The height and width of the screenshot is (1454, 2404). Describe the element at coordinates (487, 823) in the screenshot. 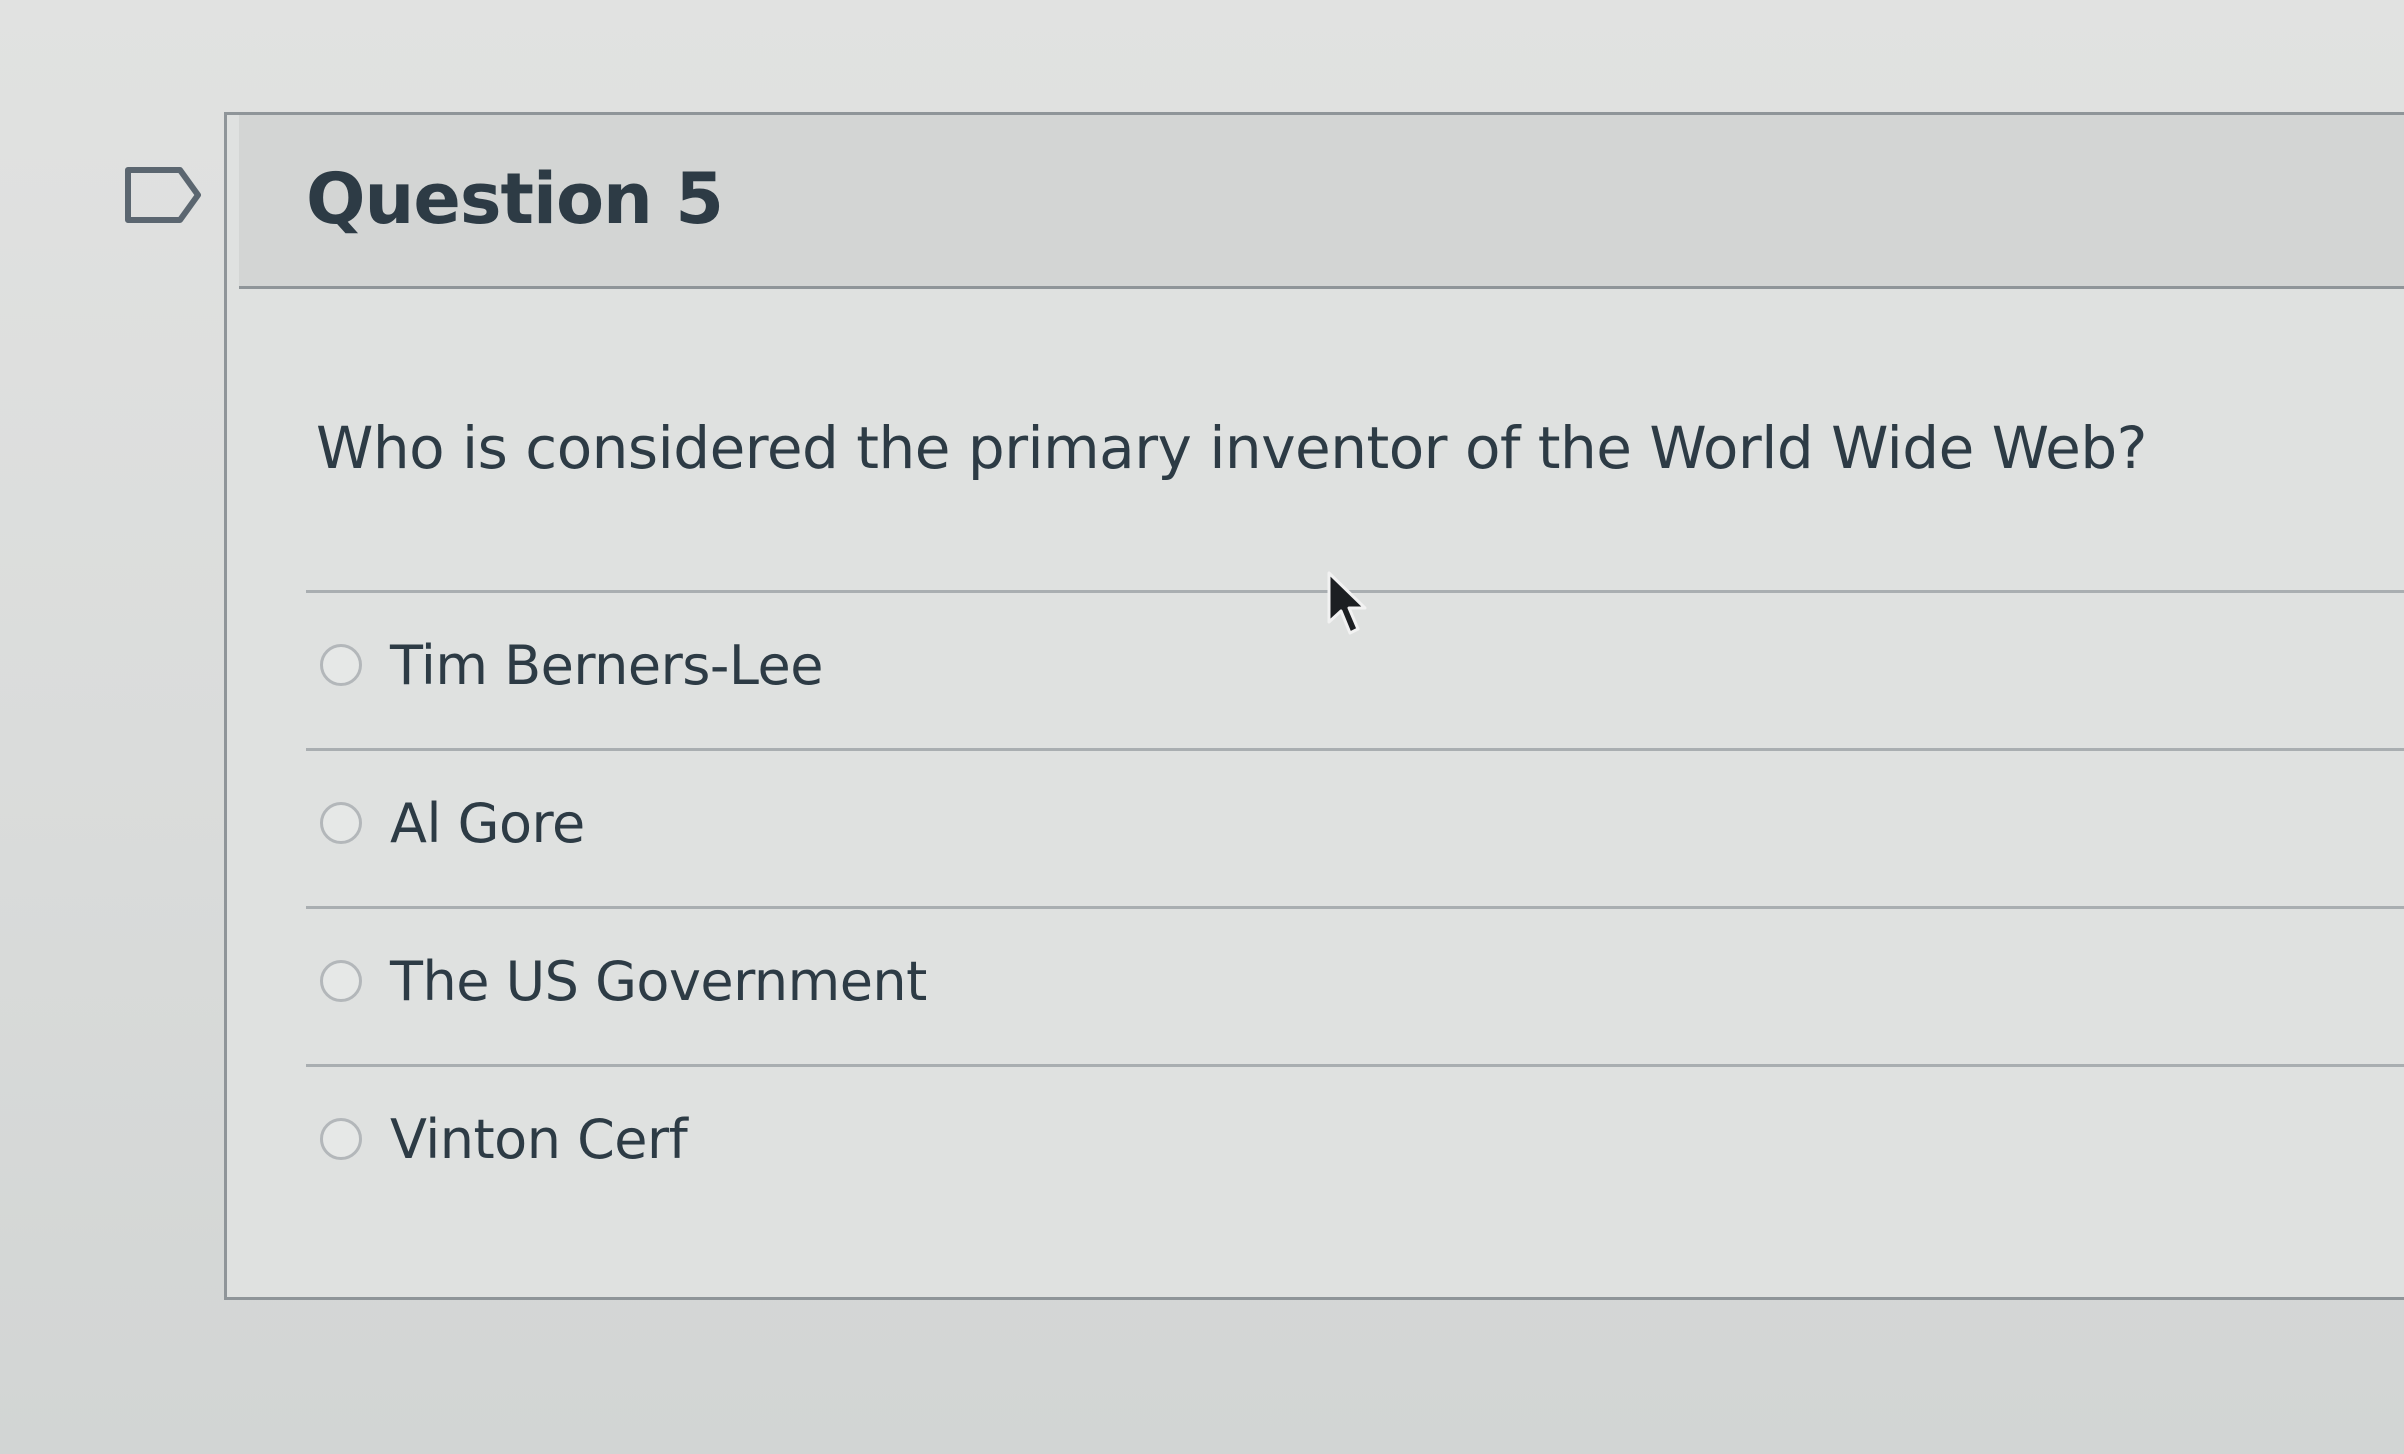

I see `answer-label: Al Gore` at that location.